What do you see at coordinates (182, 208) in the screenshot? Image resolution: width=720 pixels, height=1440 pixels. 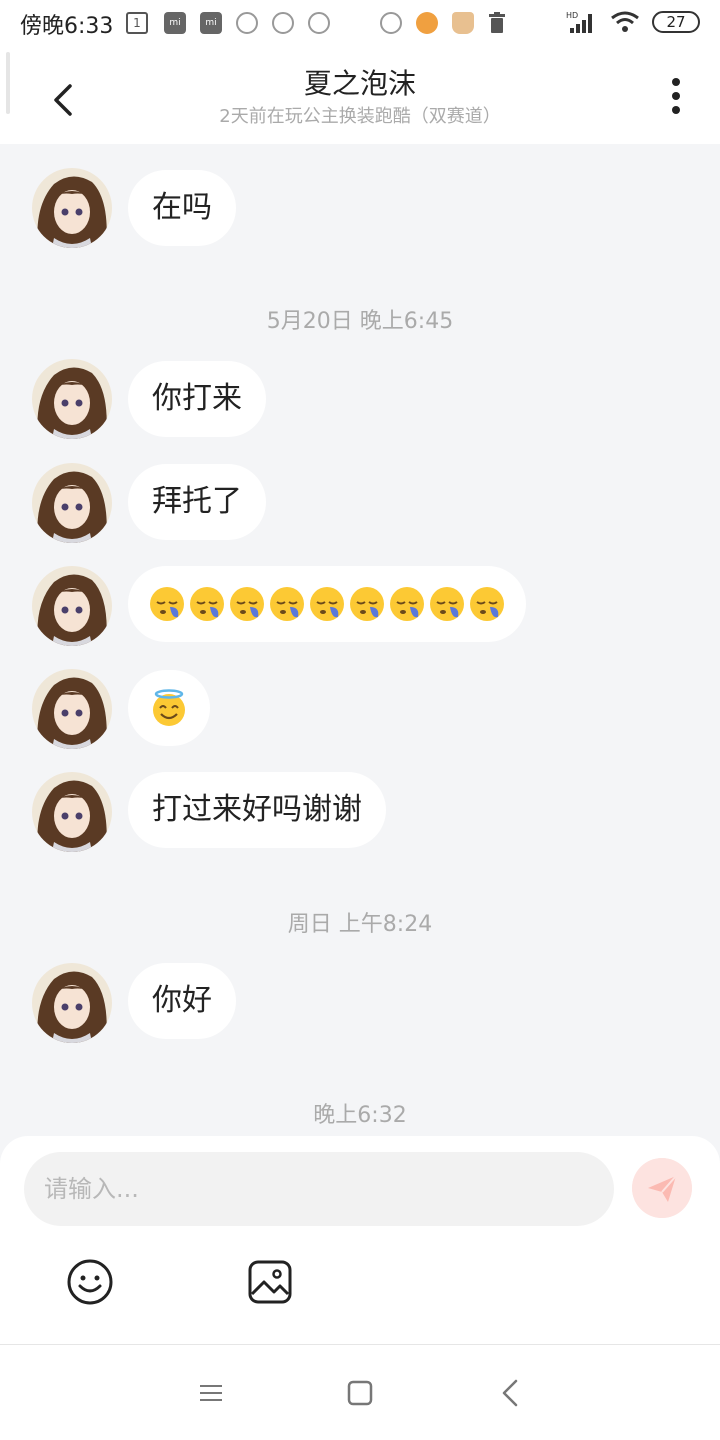 I see `message-bubble: 在吗` at bounding box center [182, 208].